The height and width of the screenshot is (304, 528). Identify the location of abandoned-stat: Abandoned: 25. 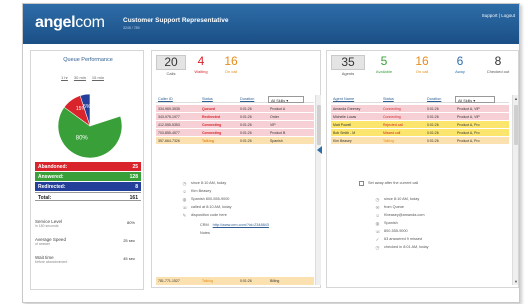
(88, 166).